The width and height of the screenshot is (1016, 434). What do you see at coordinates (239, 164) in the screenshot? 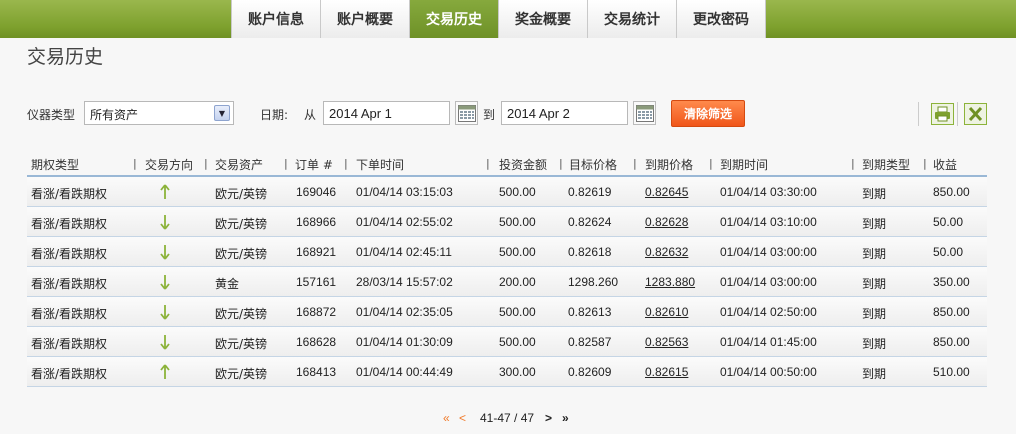
I see `column-header-asset: 交易资产` at bounding box center [239, 164].